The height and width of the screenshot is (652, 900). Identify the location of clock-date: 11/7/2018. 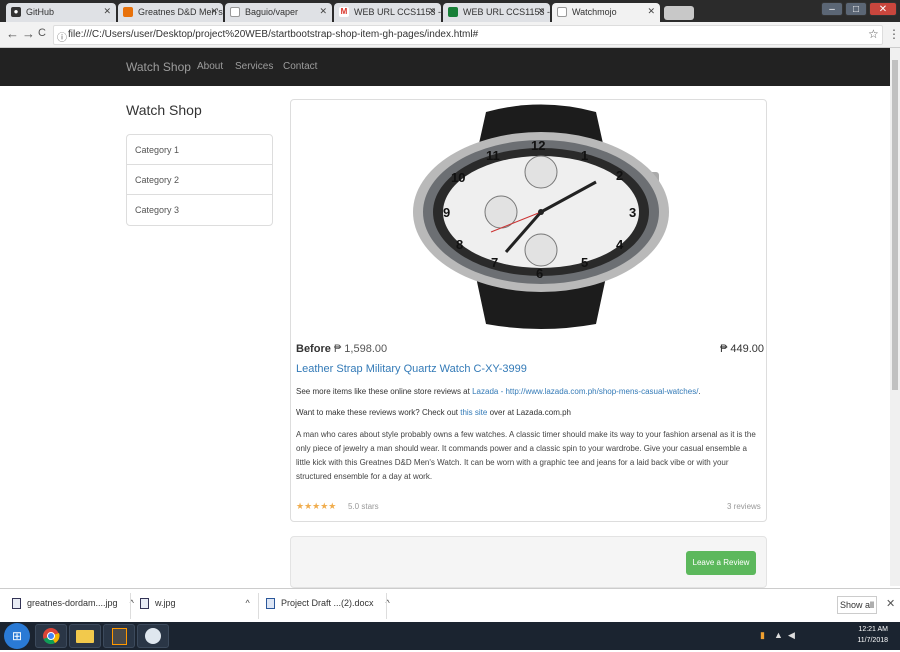
(872, 640).